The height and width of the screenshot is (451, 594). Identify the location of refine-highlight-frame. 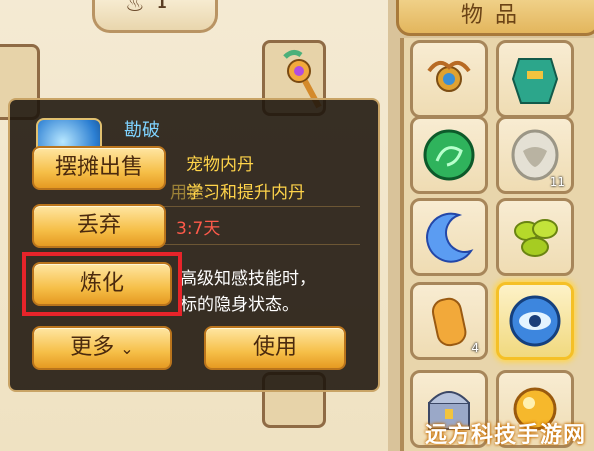
(102, 284).